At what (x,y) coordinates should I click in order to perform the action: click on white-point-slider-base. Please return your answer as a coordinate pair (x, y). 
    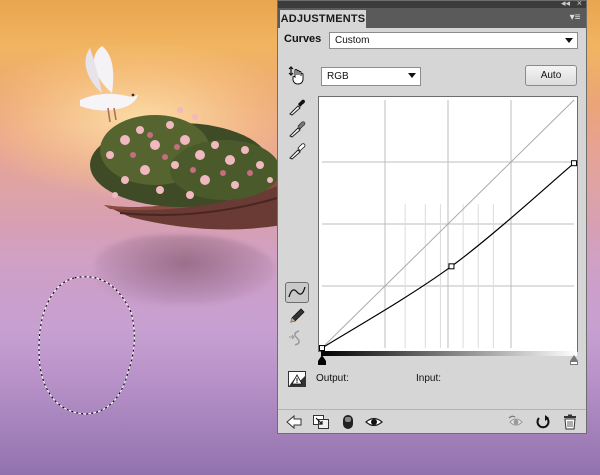
    Looking at the image, I should click on (574, 363).